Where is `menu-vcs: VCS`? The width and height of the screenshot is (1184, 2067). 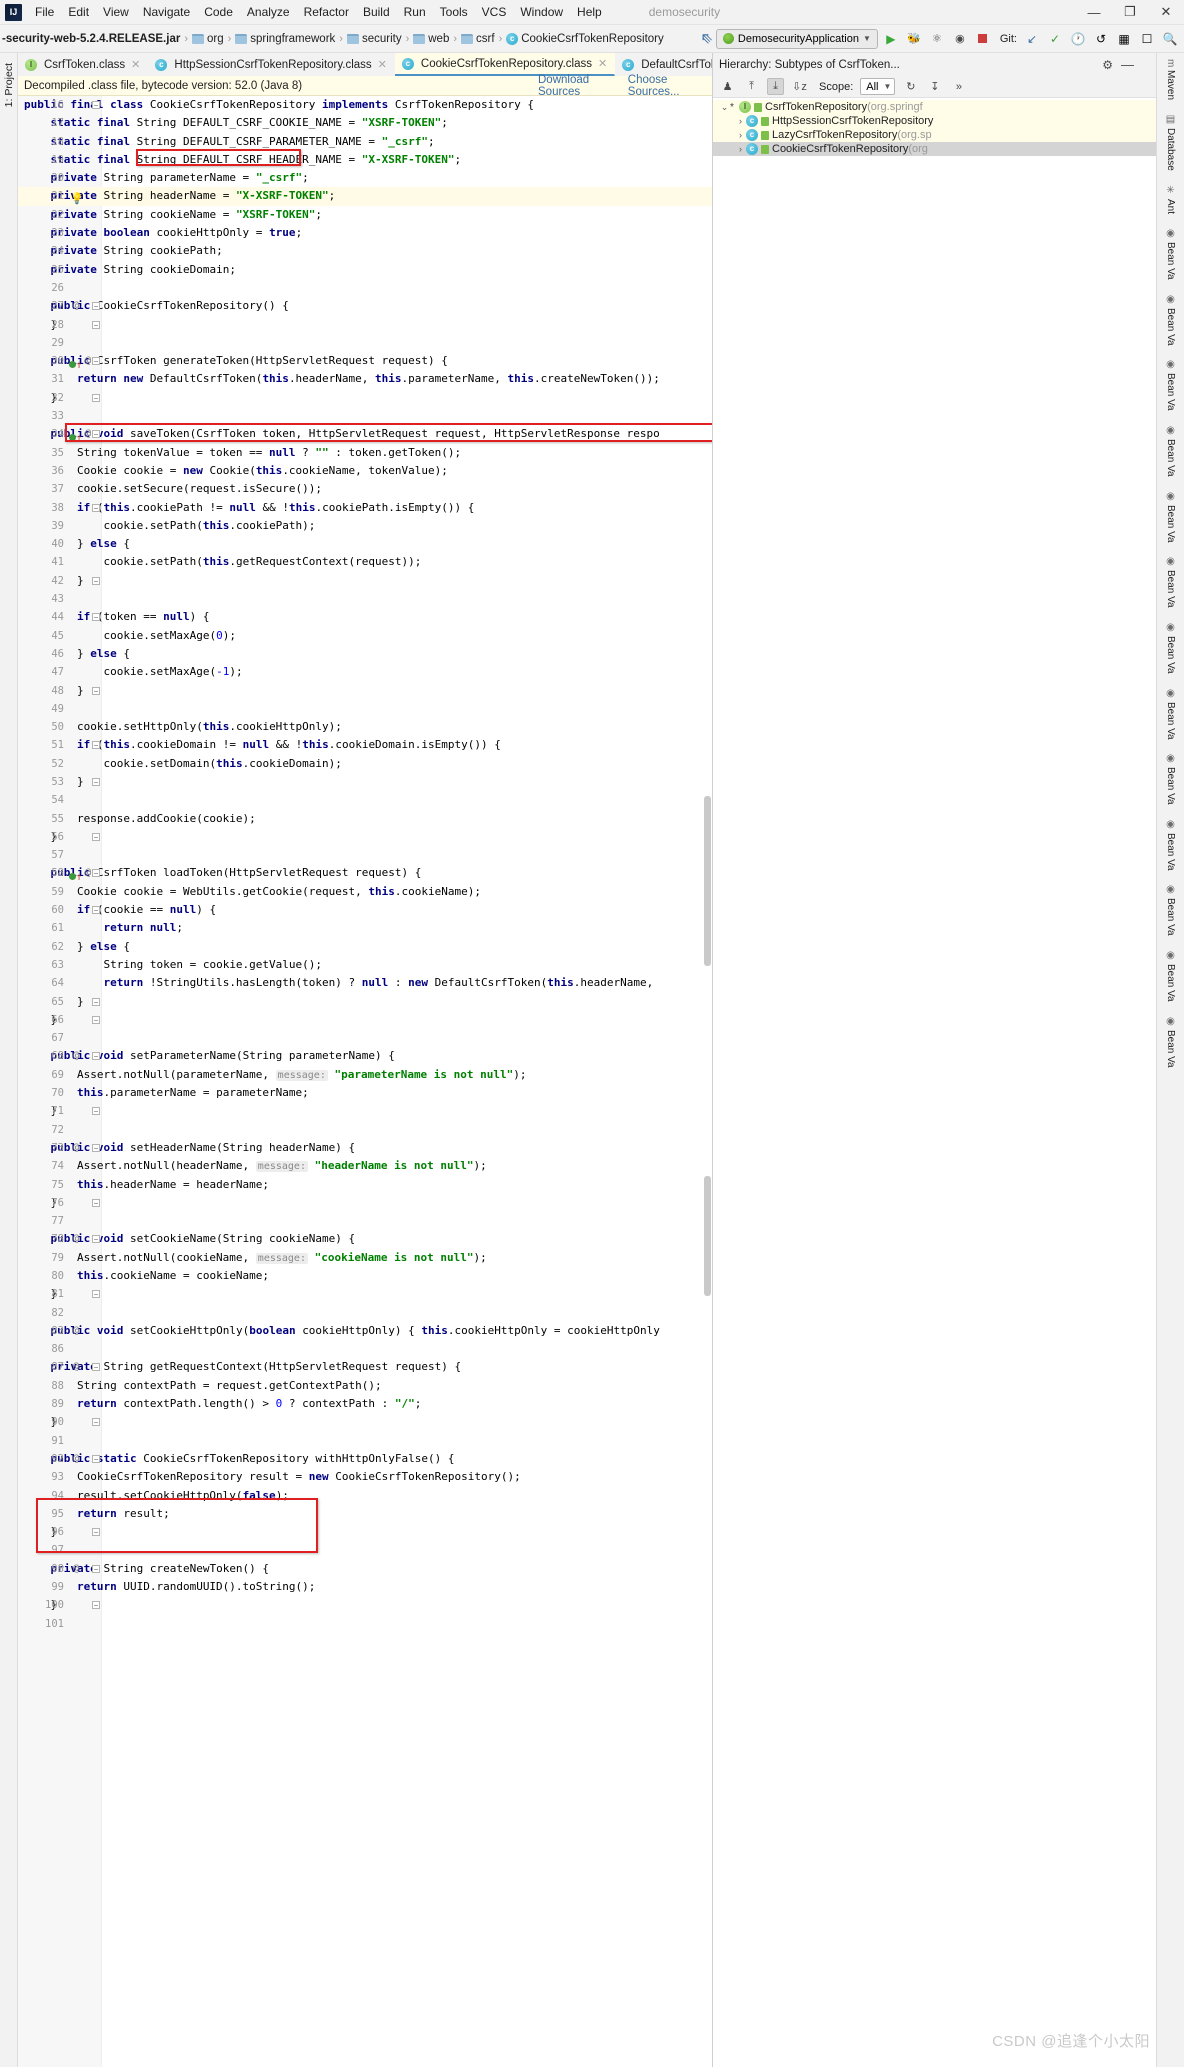 menu-vcs: VCS is located at coordinates (494, 12).